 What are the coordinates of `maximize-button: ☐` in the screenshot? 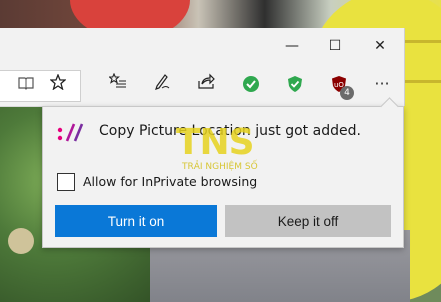 It's located at (335, 46).